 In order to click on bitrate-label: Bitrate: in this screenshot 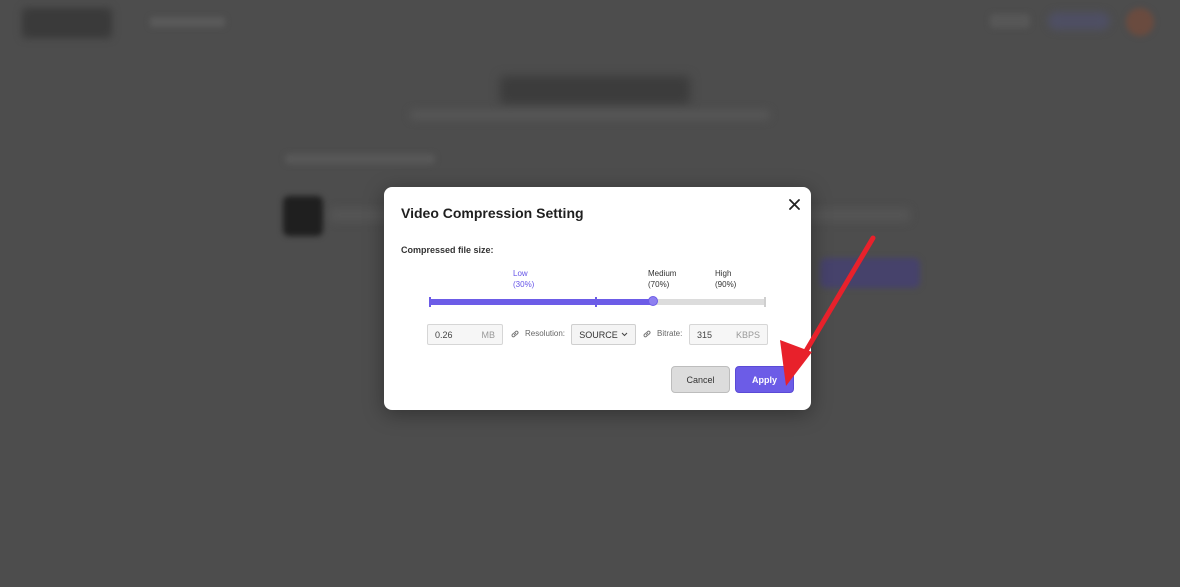, I will do `click(670, 333)`.